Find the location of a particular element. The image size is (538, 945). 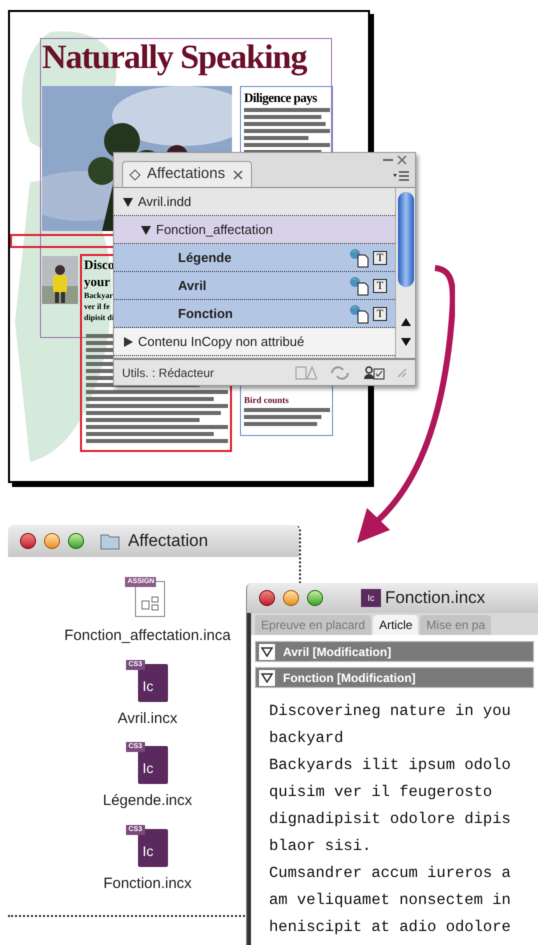

tree-label: Fonction_affectation is located at coordinates (214, 229).